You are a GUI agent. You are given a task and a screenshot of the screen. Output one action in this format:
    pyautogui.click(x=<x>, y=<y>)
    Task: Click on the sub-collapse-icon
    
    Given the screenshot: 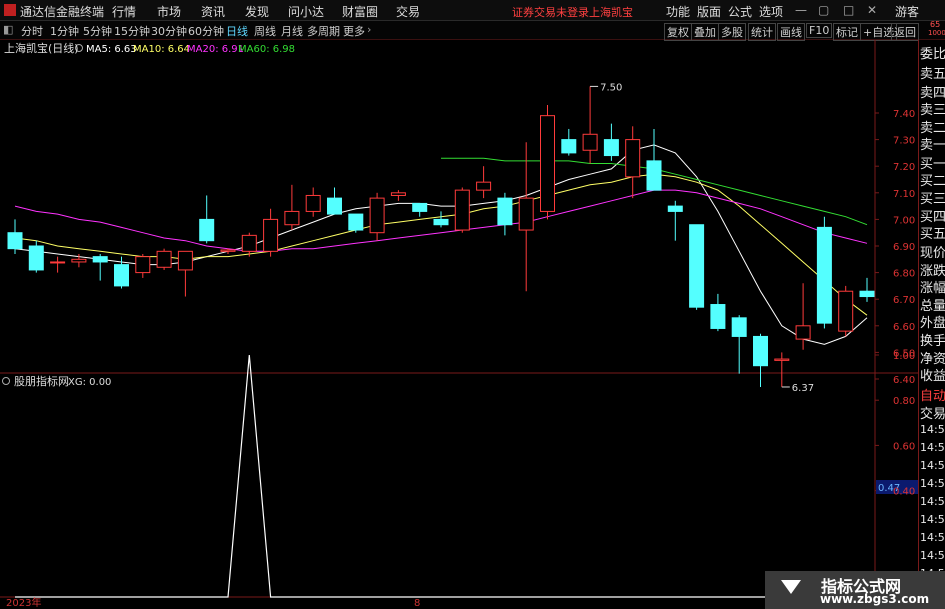 What is the action you would take?
    pyautogui.click(x=6, y=381)
    